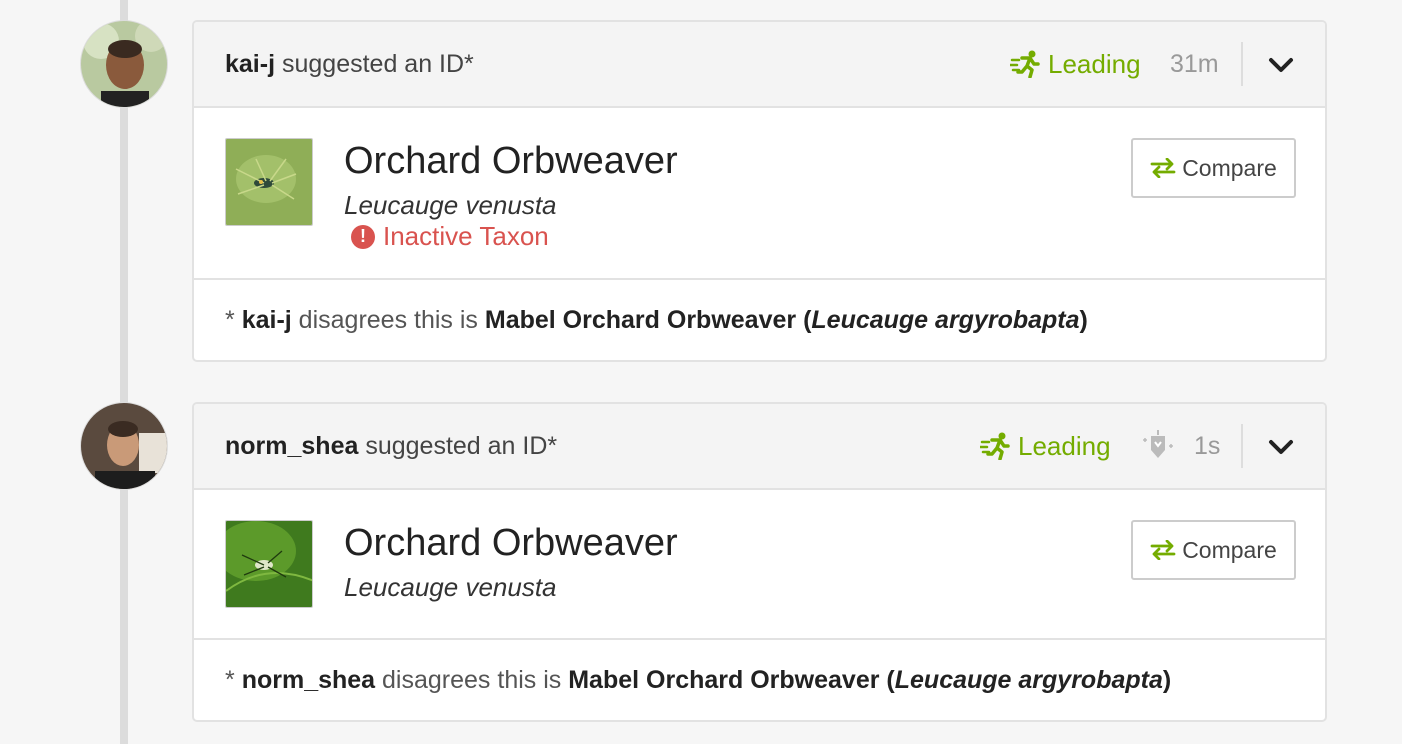 This screenshot has width=1402, height=744. I want to click on header-title: norm_shea suggested an ID*, so click(391, 446).